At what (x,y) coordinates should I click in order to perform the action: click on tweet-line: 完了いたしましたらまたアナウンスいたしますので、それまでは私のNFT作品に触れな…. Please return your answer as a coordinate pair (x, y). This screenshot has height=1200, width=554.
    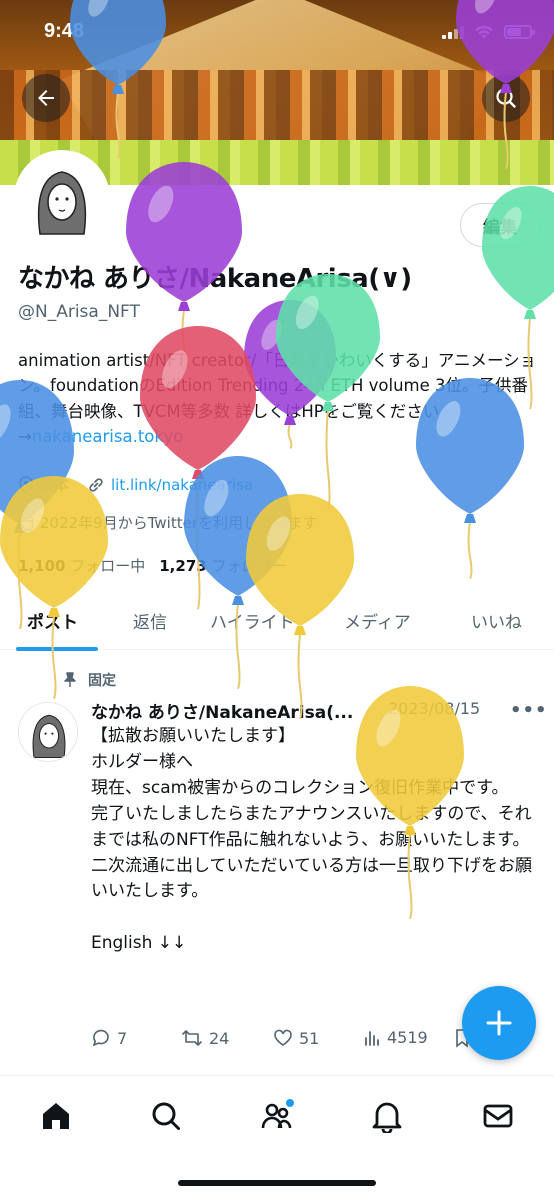
    Looking at the image, I should click on (311, 827).